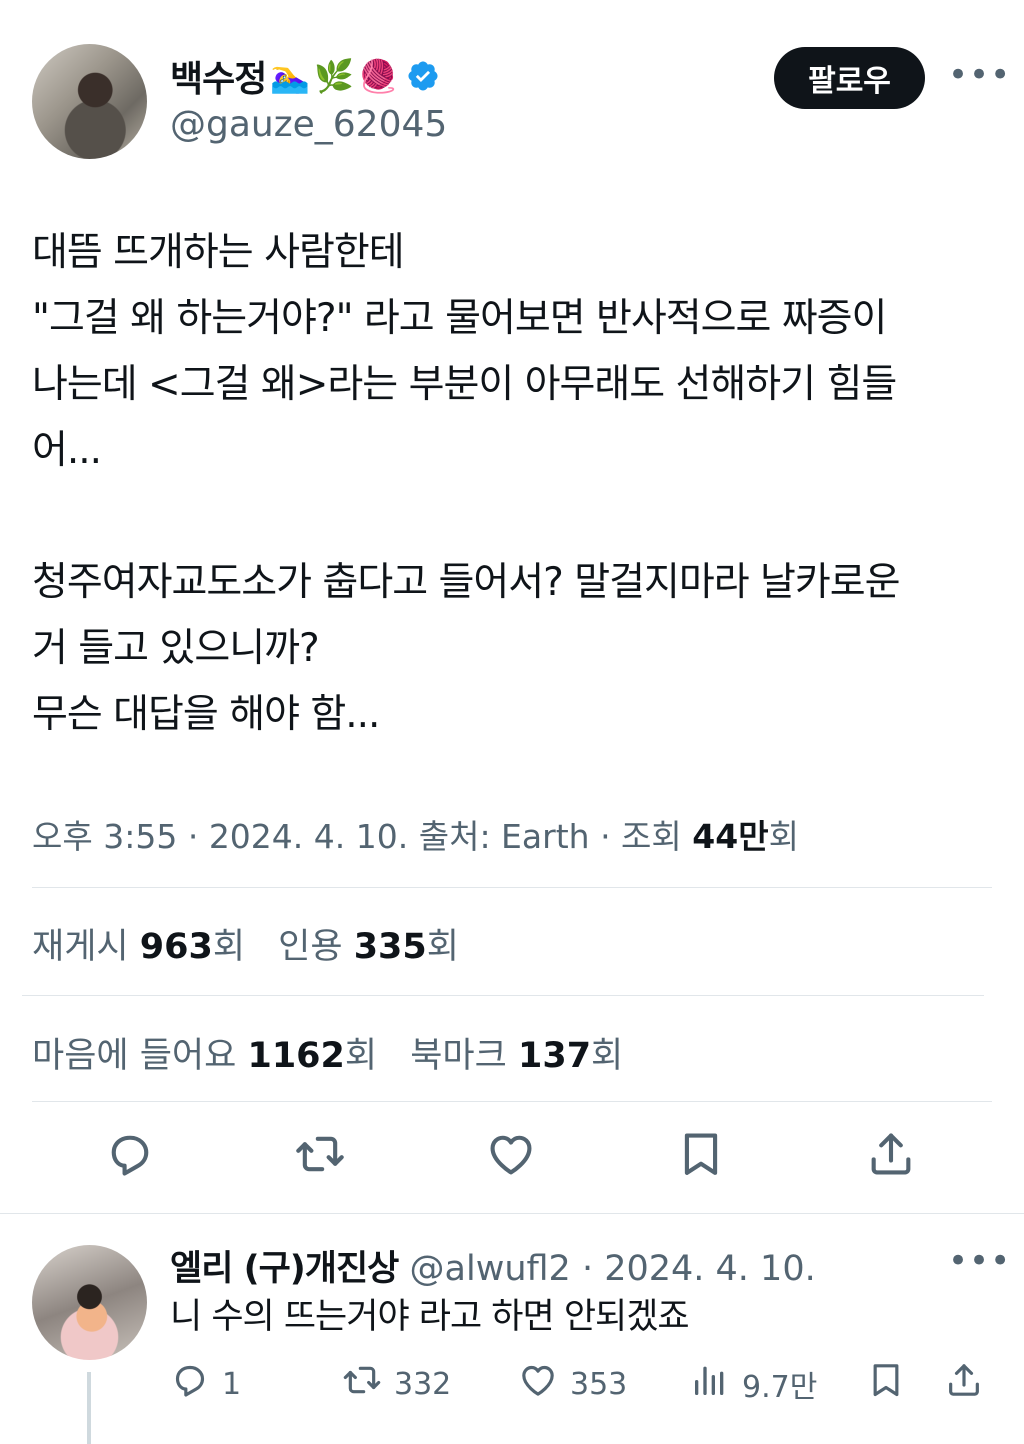  Describe the element at coordinates (849, 78) in the screenshot. I see `follow-button: 팔로우` at that location.